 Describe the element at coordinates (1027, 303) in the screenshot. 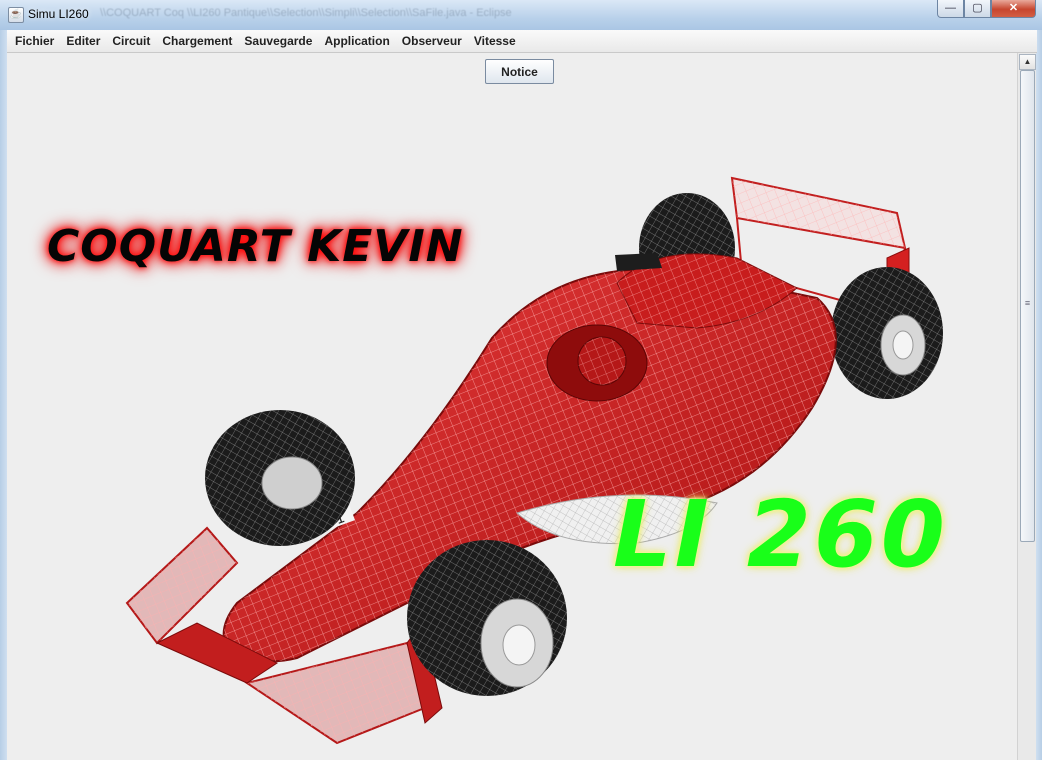

I see `scrollbar-grip-icon: ≡` at that location.